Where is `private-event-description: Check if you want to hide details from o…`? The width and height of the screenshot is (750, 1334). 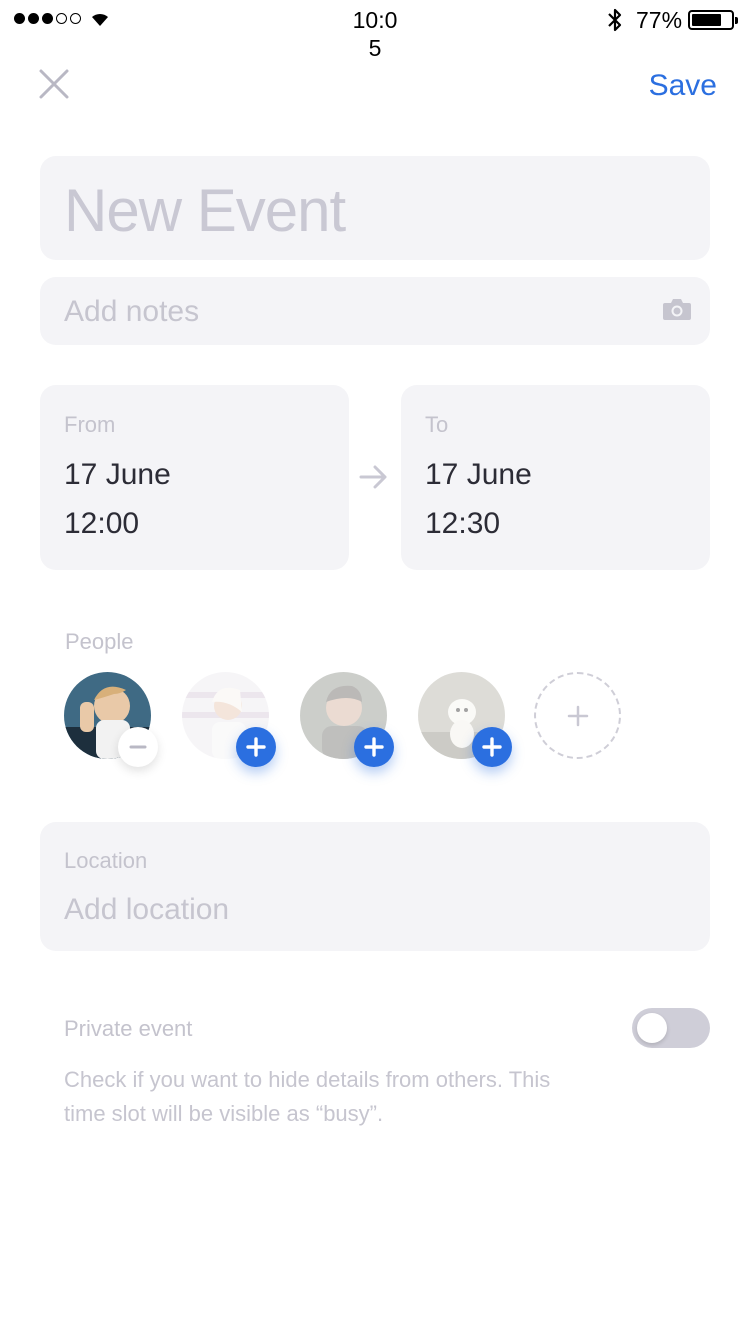 private-event-description: Check if you want to hide details from o… is located at coordinates (307, 1096).